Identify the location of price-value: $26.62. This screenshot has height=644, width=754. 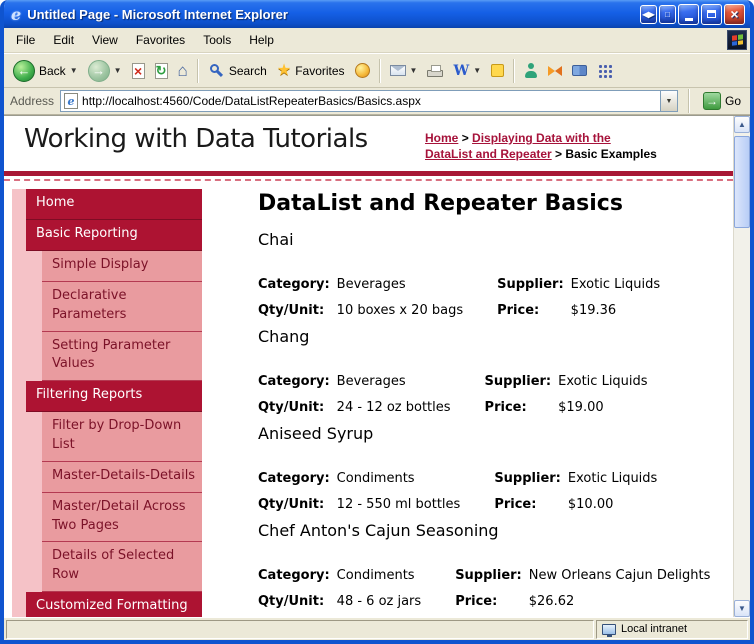
(551, 601).